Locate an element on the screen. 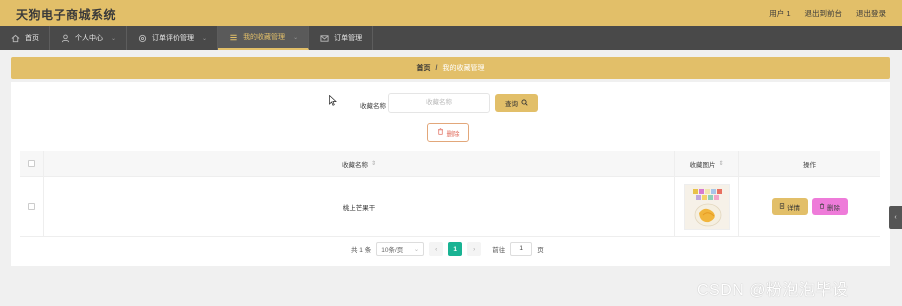  watermark: CSDN @粉泡泡毕设 is located at coordinates (773, 290).